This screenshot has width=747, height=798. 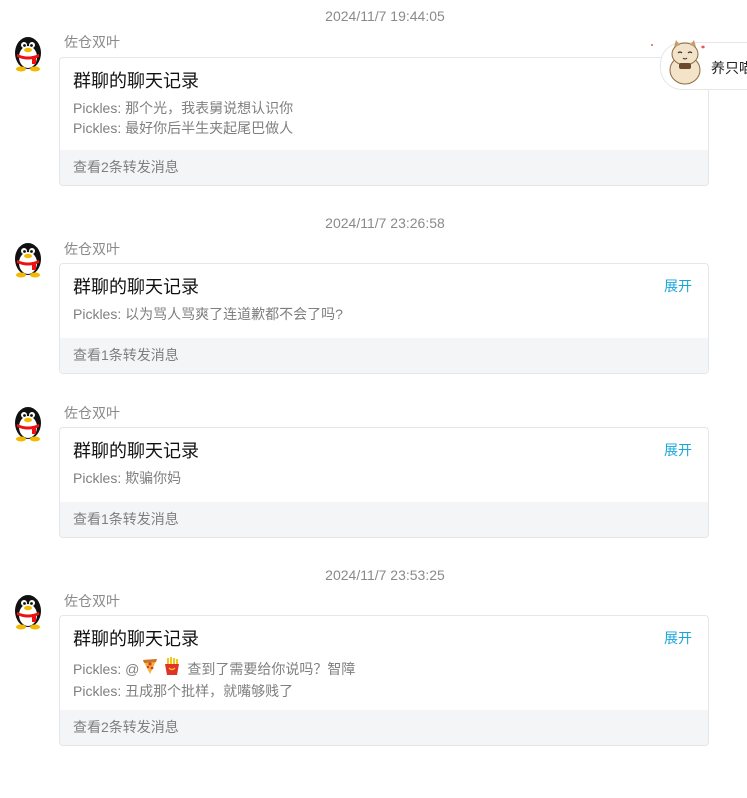 I want to click on message-preview-line: Pickles: 以为骂人骂爽了连道歉都不会了吗?, so click(x=208, y=314).